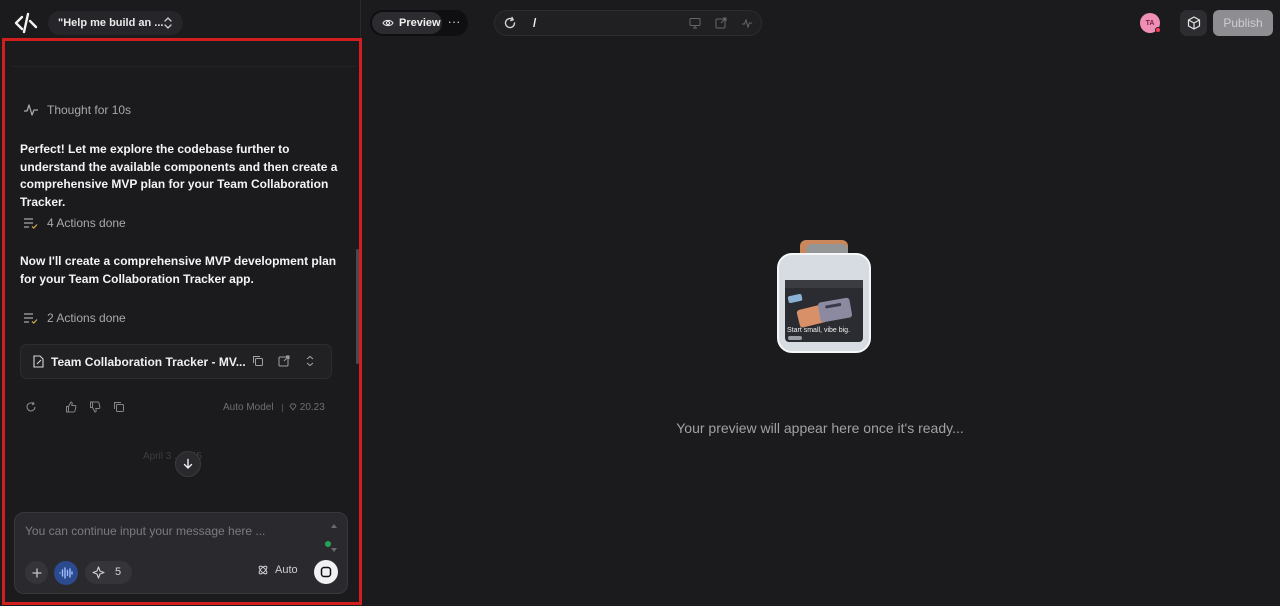  I want to click on scroll-to-bottom-button, so click(188, 464).